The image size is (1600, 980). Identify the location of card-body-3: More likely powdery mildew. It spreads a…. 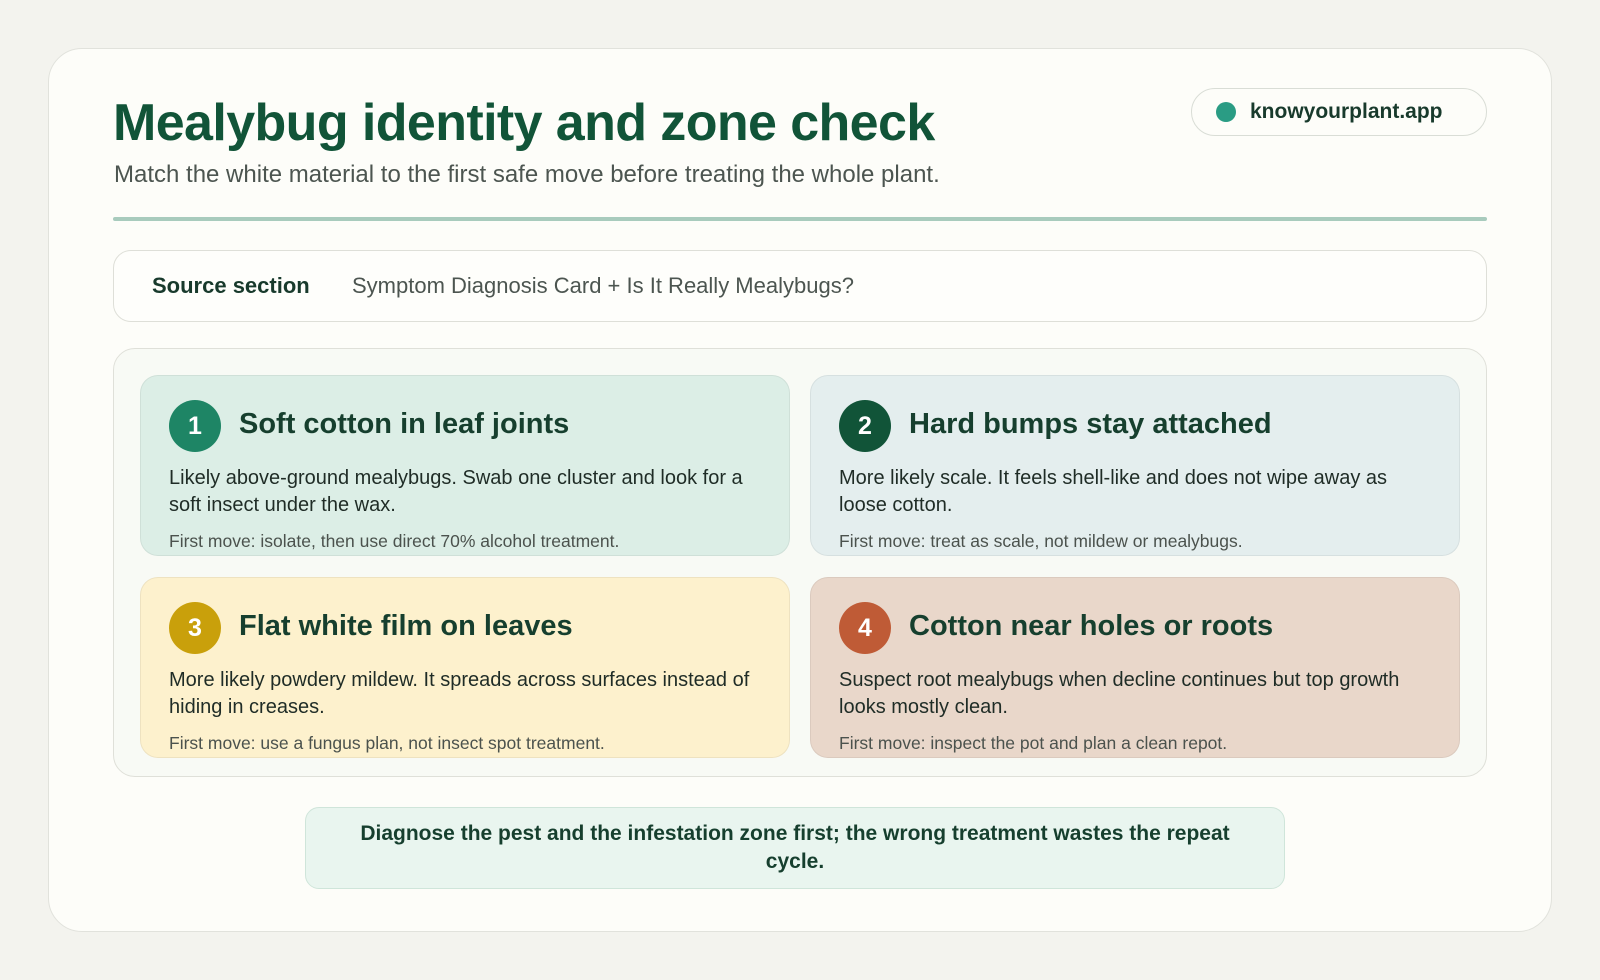
(459, 693).